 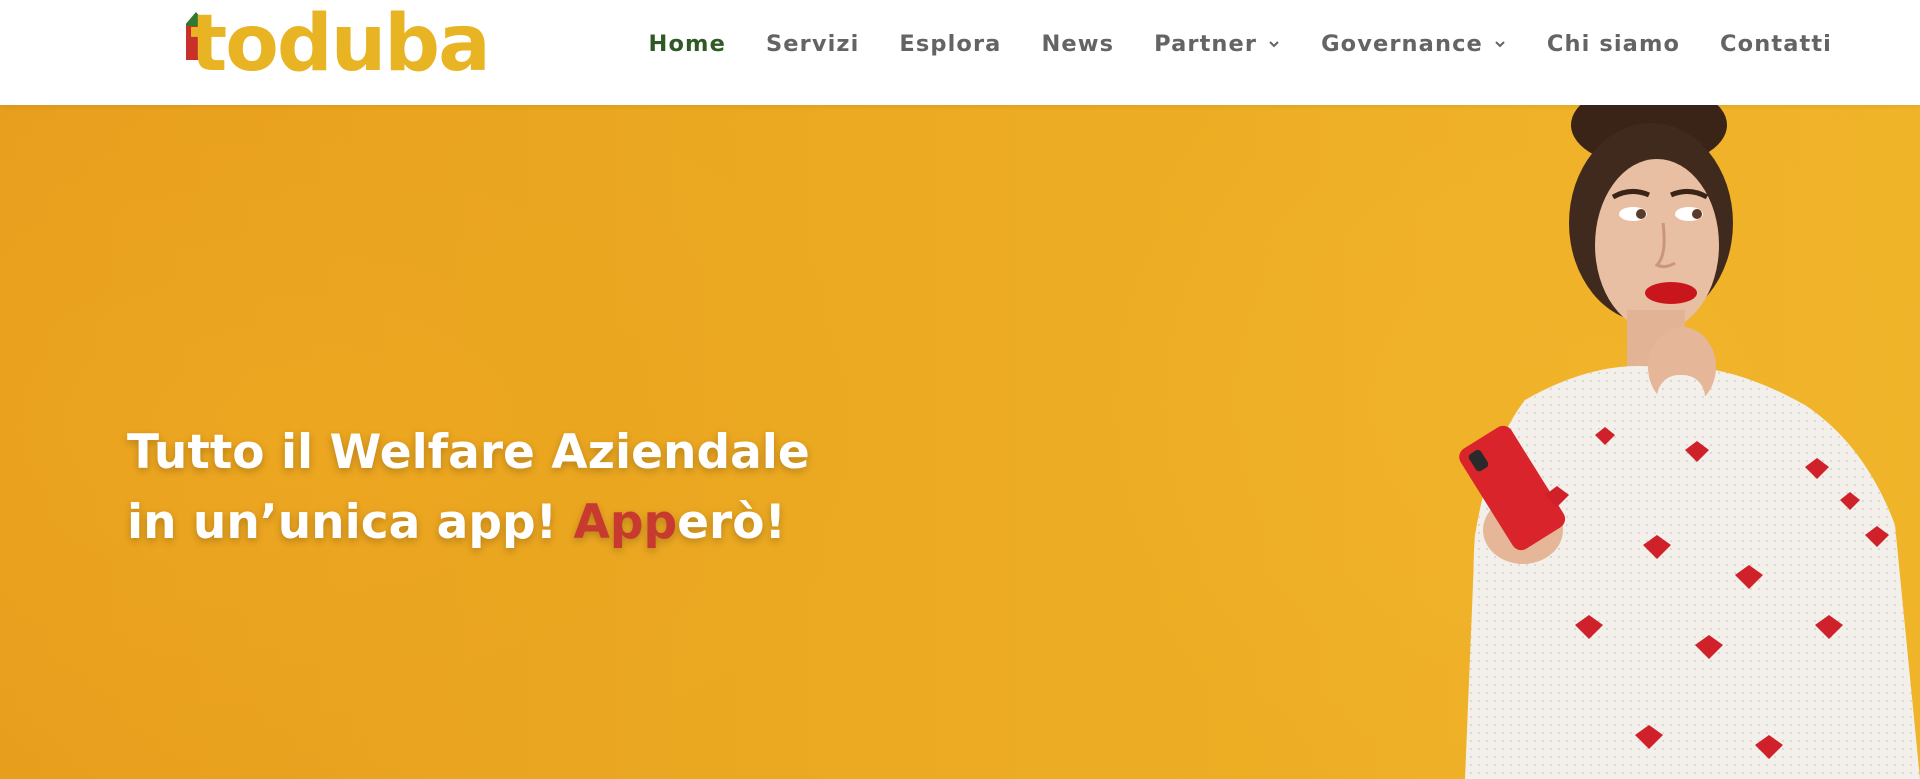 What do you see at coordinates (350, 523) in the screenshot?
I see `hero-line-2-prefix: in un’unica app!` at bounding box center [350, 523].